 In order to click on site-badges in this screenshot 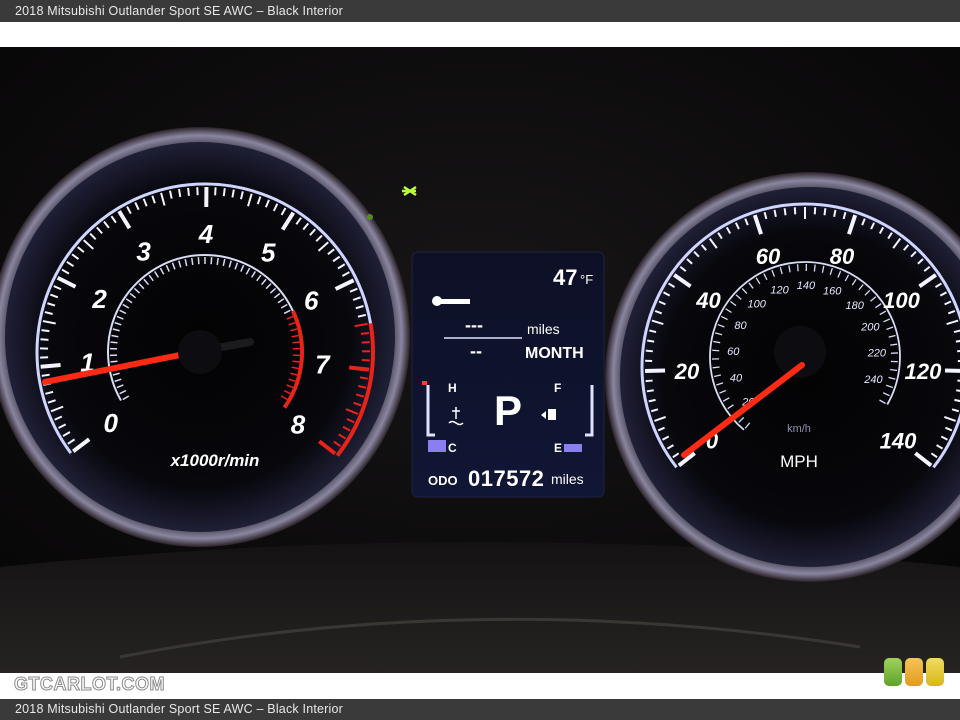, I will do `click(915, 673)`.